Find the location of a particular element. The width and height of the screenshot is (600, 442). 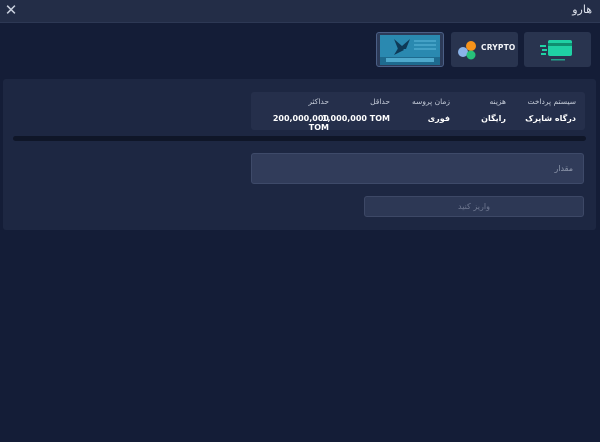

modal-header: ✕ هارو is located at coordinates (300, 11).